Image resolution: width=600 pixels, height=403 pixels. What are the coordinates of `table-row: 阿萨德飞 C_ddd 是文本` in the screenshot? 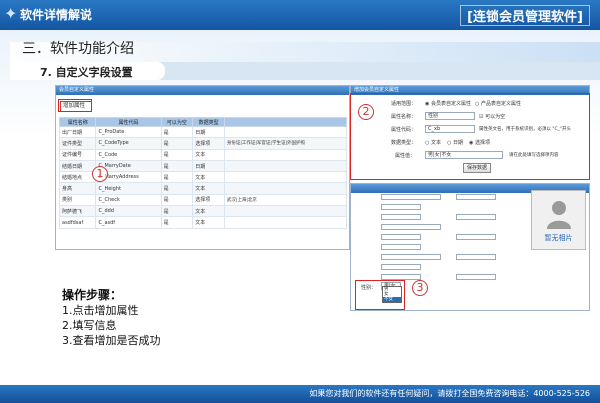 It's located at (203, 211).